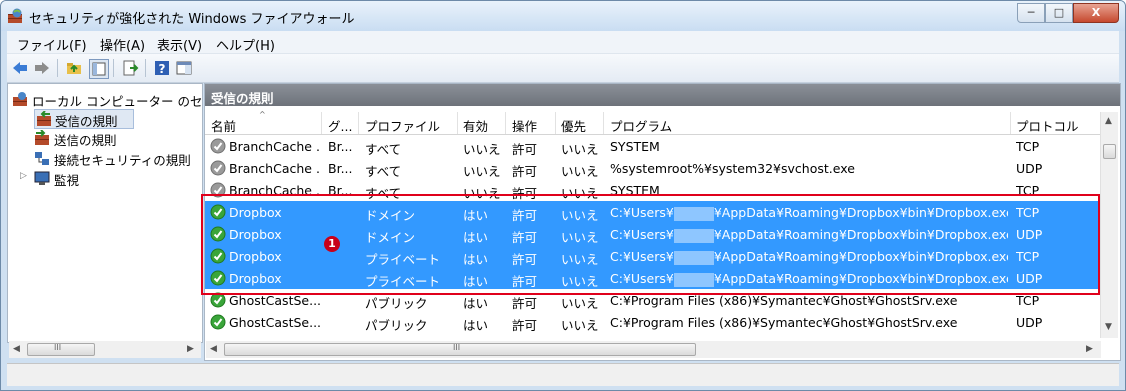 Image resolution: width=1126 pixels, height=391 pixels. What do you see at coordinates (563, 42) in the screenshot?
I see `menu-bar: ファイル(F) 操作(A) 表示(V) ヘルプ(H)` at bounding box center [563, 42].